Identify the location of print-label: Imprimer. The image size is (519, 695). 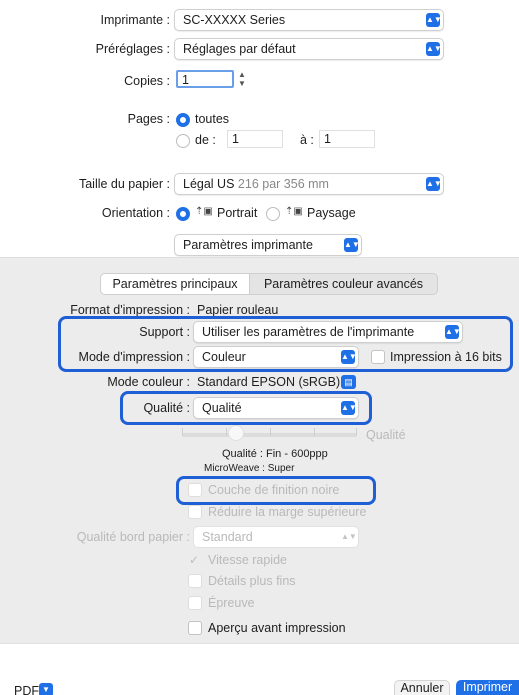
(487, 687).